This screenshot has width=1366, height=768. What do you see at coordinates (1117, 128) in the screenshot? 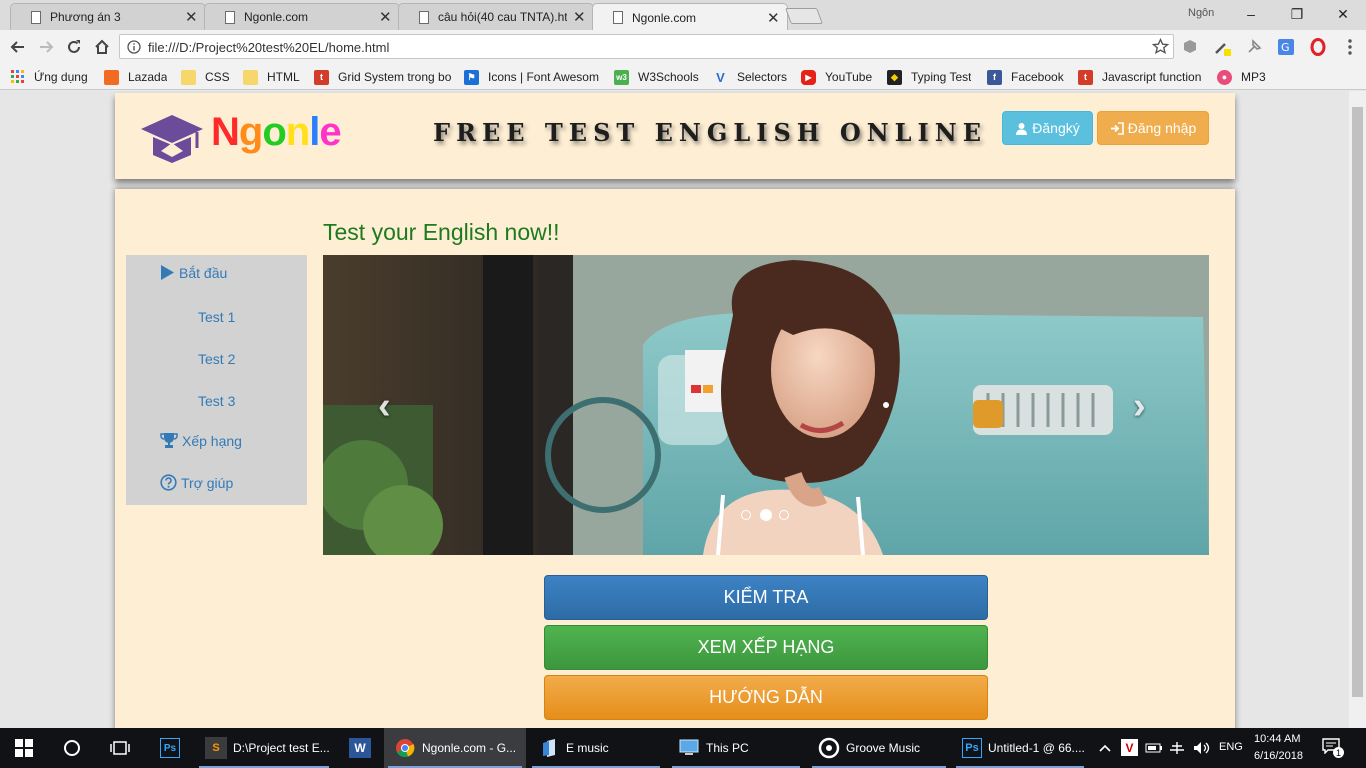
I see `sign-in-icon` at bounding box center [1117, 128].